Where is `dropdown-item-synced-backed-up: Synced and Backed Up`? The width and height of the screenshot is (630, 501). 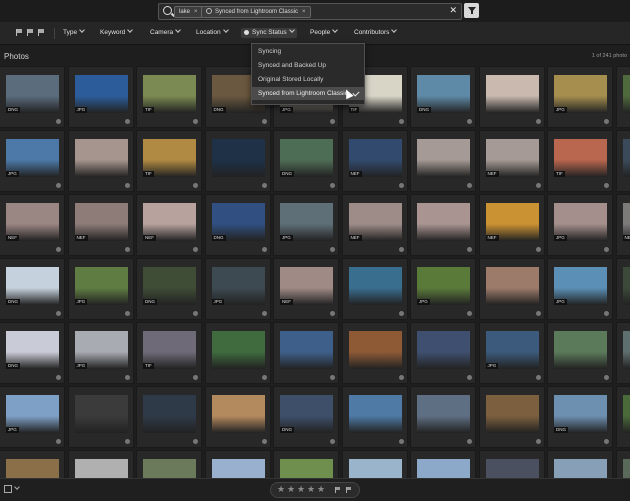
dropdown-item-synced-backed-up: Synced and Backed Up is located at coordinates (308, 65).